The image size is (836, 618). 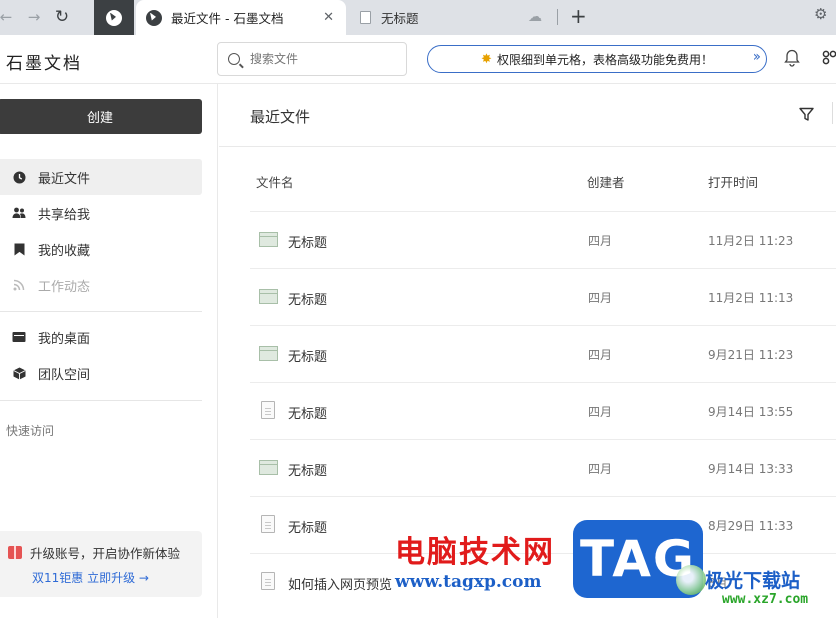 I want to click on bookmark-icon, so click(x=19, y=249).